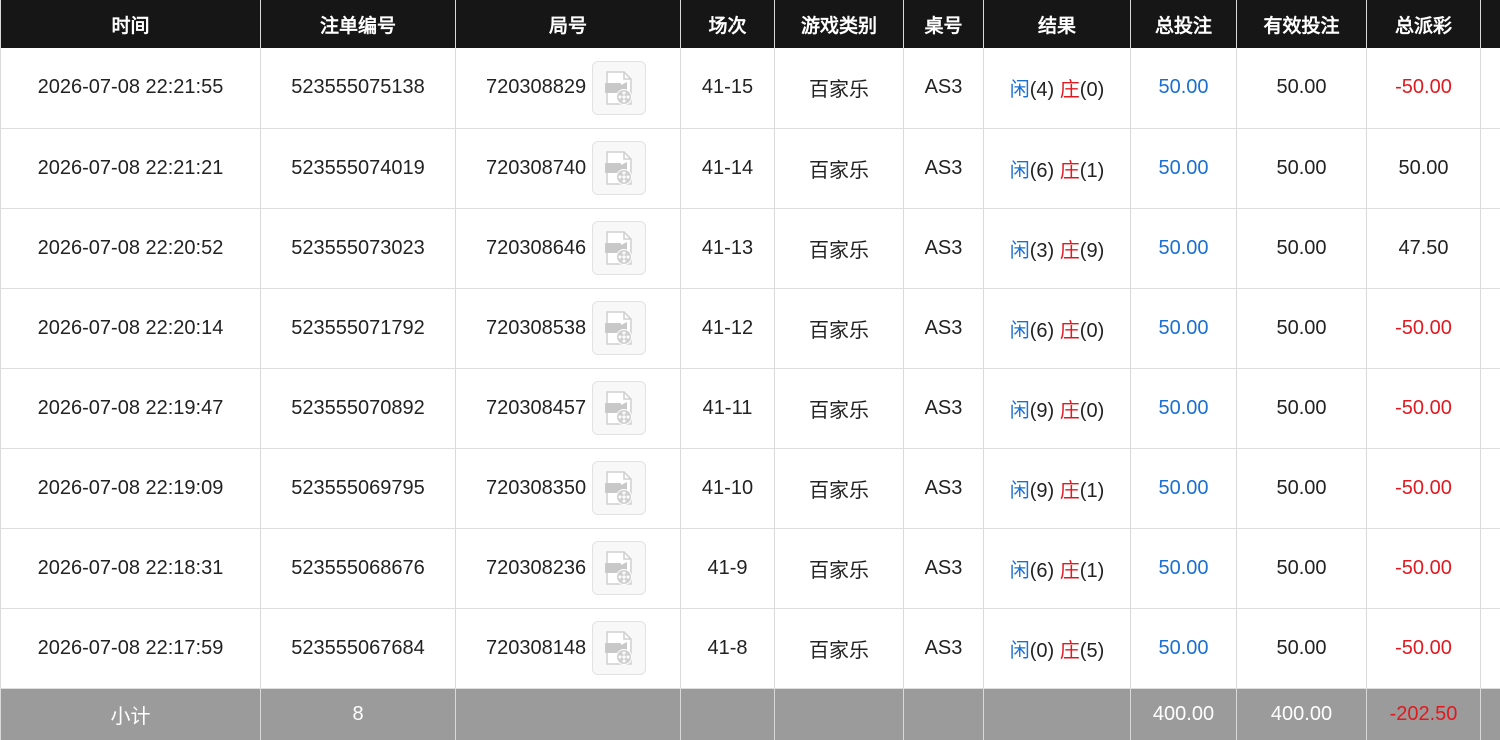  I want to click on subtotal-valid-bet: 400.00, so click(1301, 714).